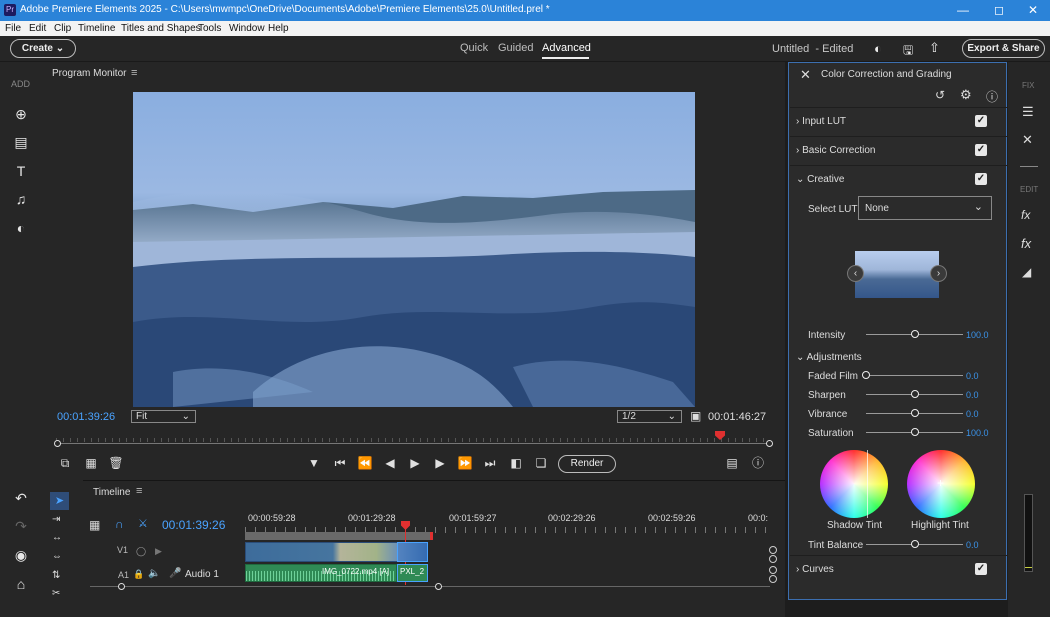 This screenshot has height=617, width=1050. Describe the element at coordinates (209, 28) in the screenshot. I see `menu-tools: Tools` at that location.